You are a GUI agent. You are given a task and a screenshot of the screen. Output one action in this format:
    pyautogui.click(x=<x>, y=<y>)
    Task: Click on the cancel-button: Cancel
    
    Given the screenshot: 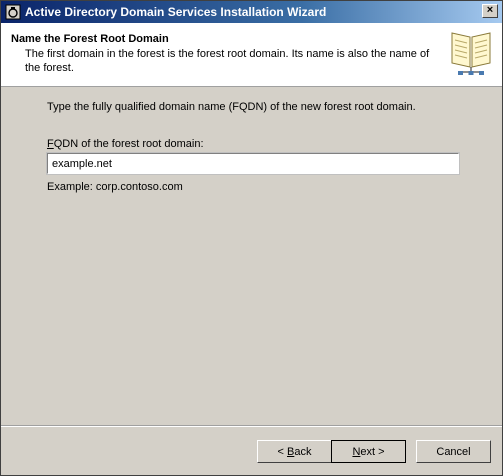 What is the action you would take?
    pyautogui.click(x=453, y=451)
    